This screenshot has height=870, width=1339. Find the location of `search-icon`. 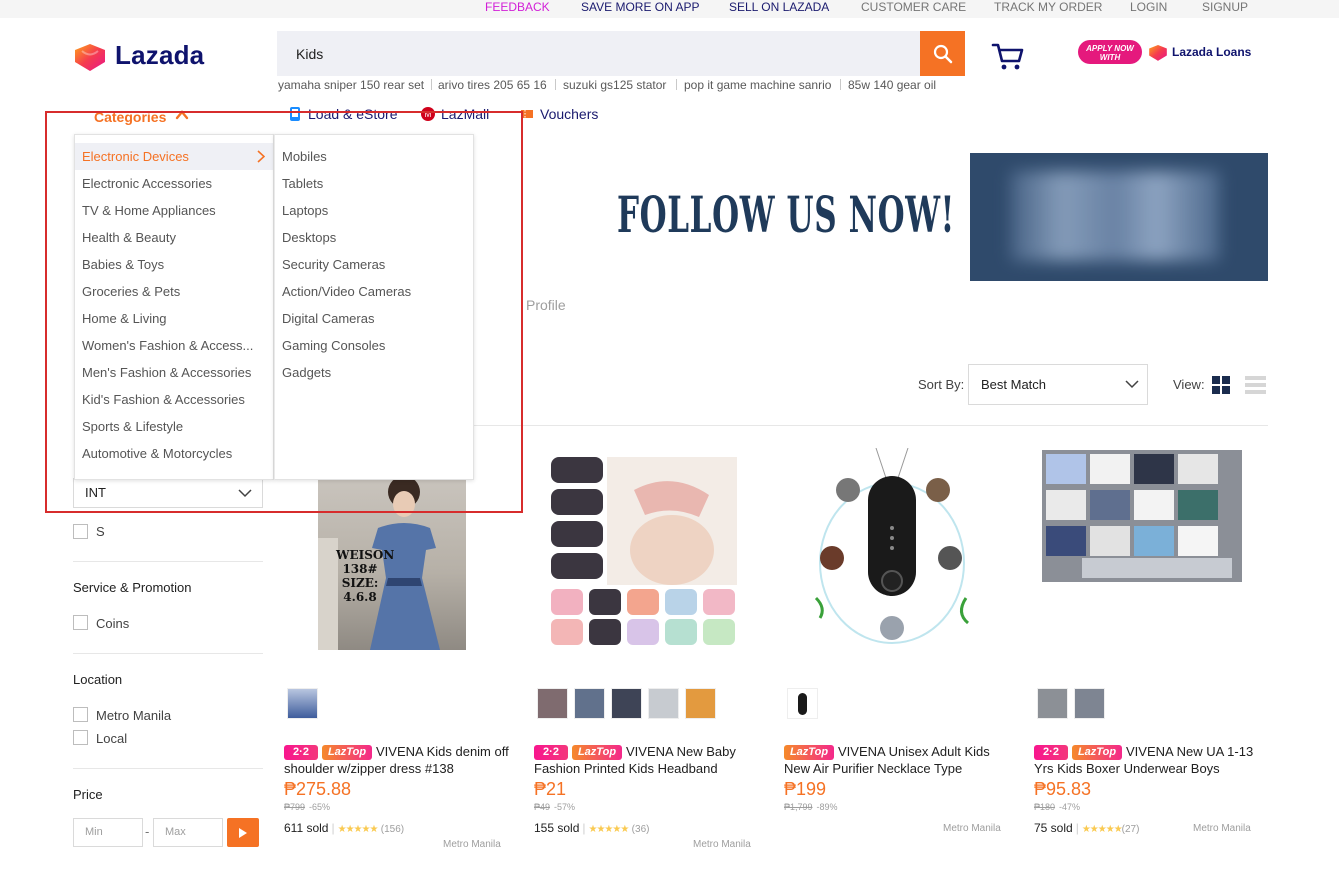

search-icon is located at coordinates (942, 53).